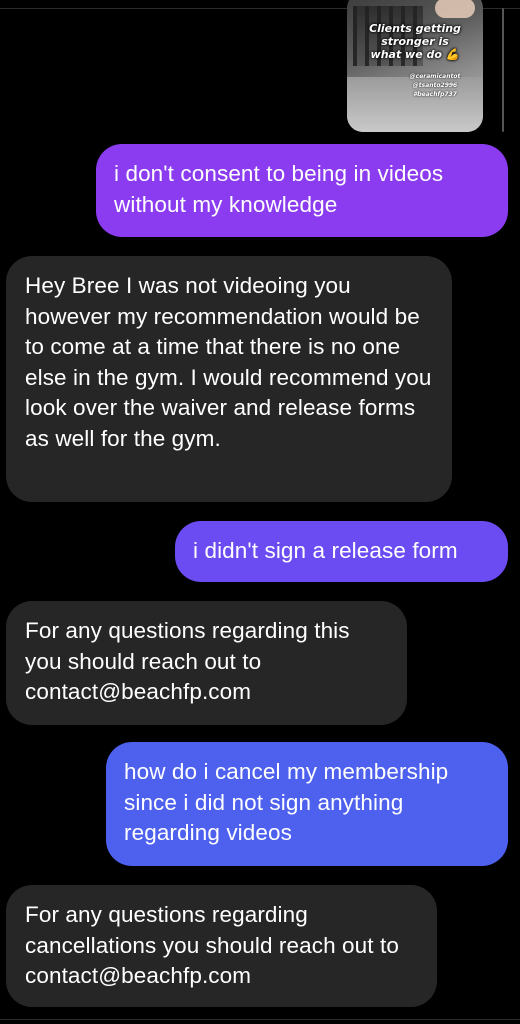 The width and height of the screenshot is (520, 1024). What do you see at coordinates (435, 76) in the screenshot?
I see `story-tag: @ceramicantot` at bounding box center [435, 76].